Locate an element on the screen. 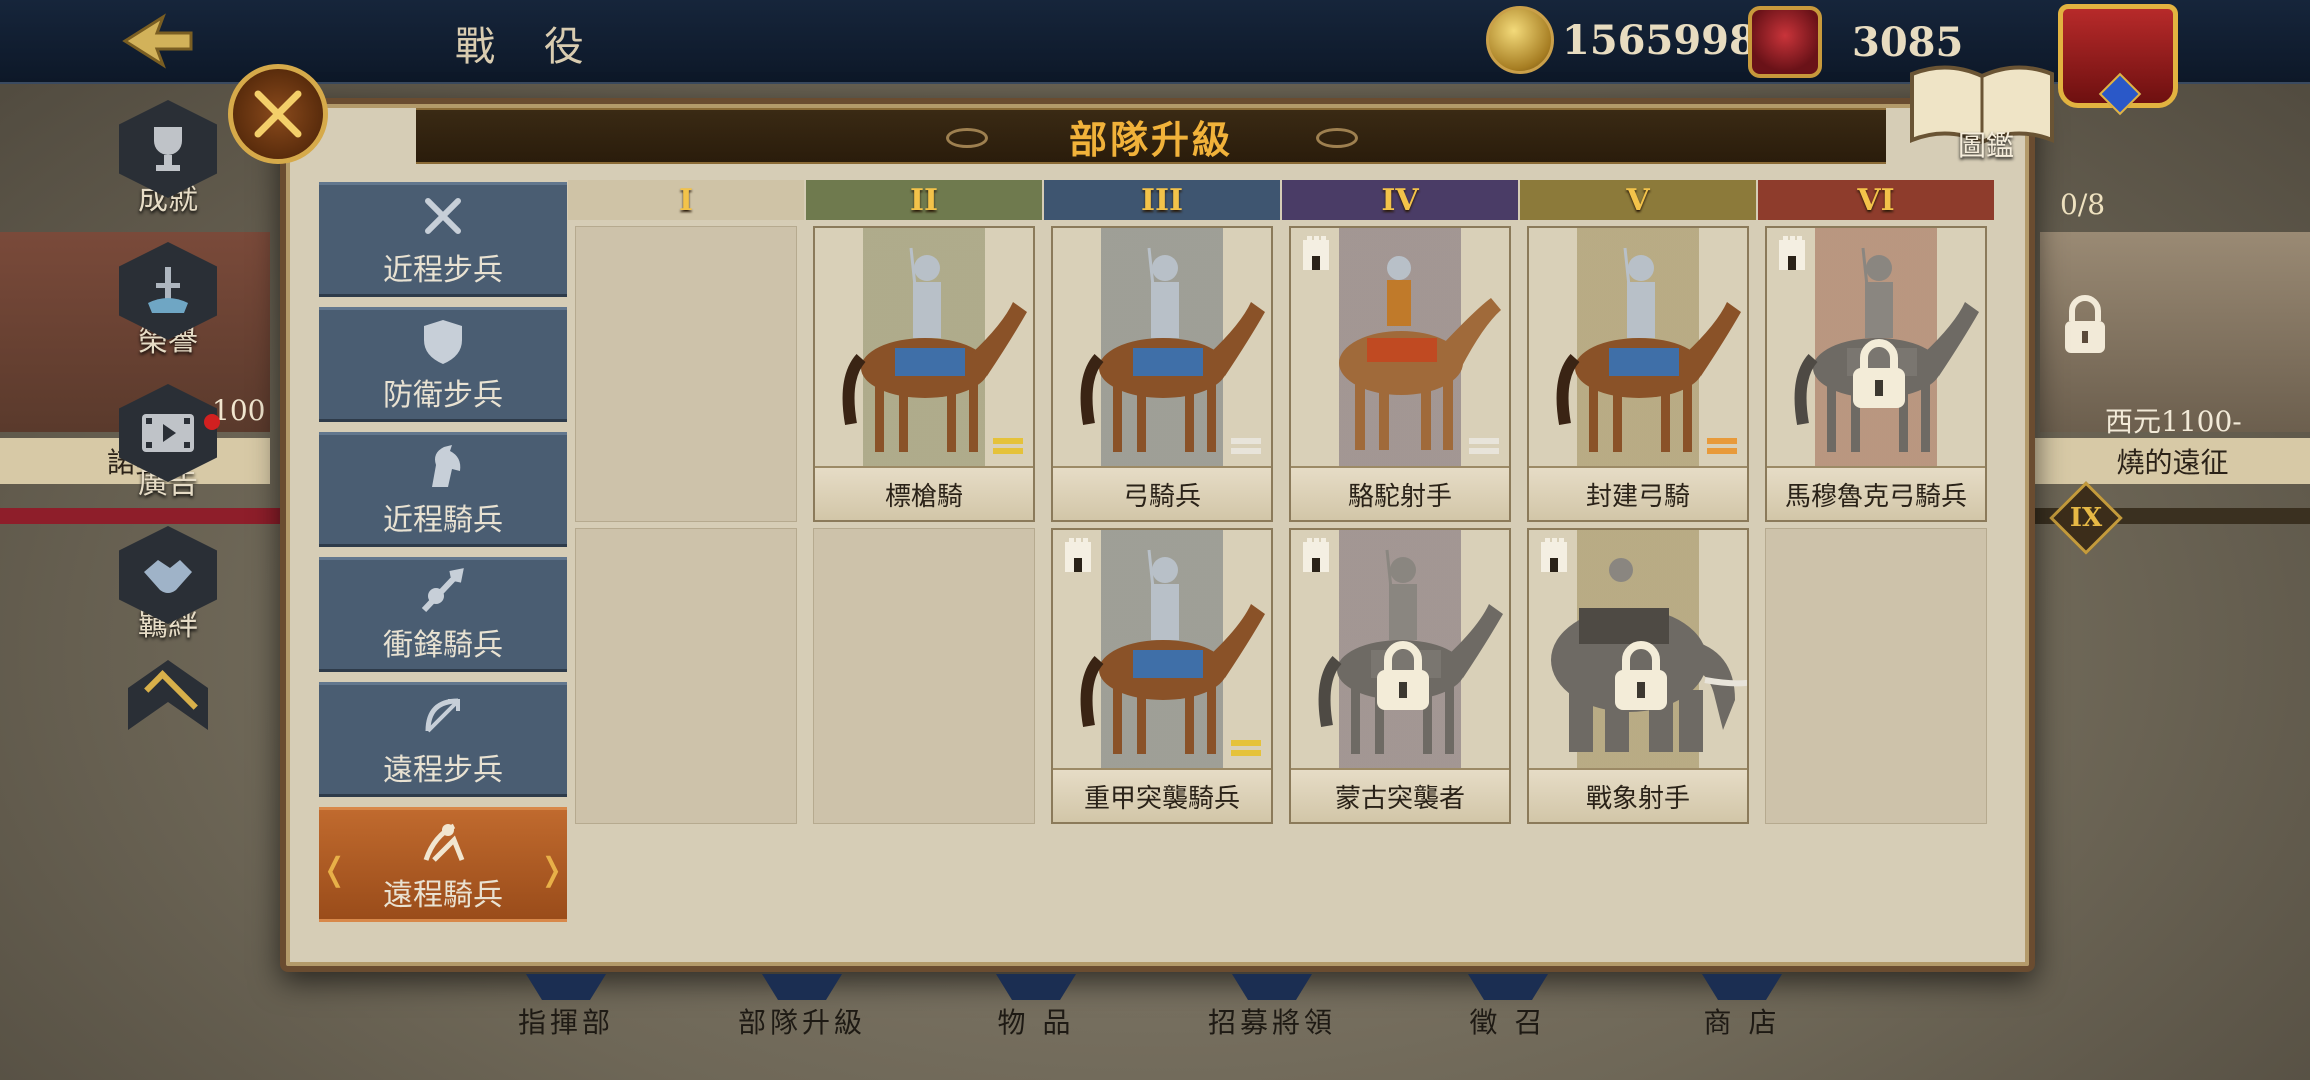 This screenshot has width=2310, height=1080. category-tab-6: 遠程騎兵 ❬ ❭ is located at coordinates (443, 864).